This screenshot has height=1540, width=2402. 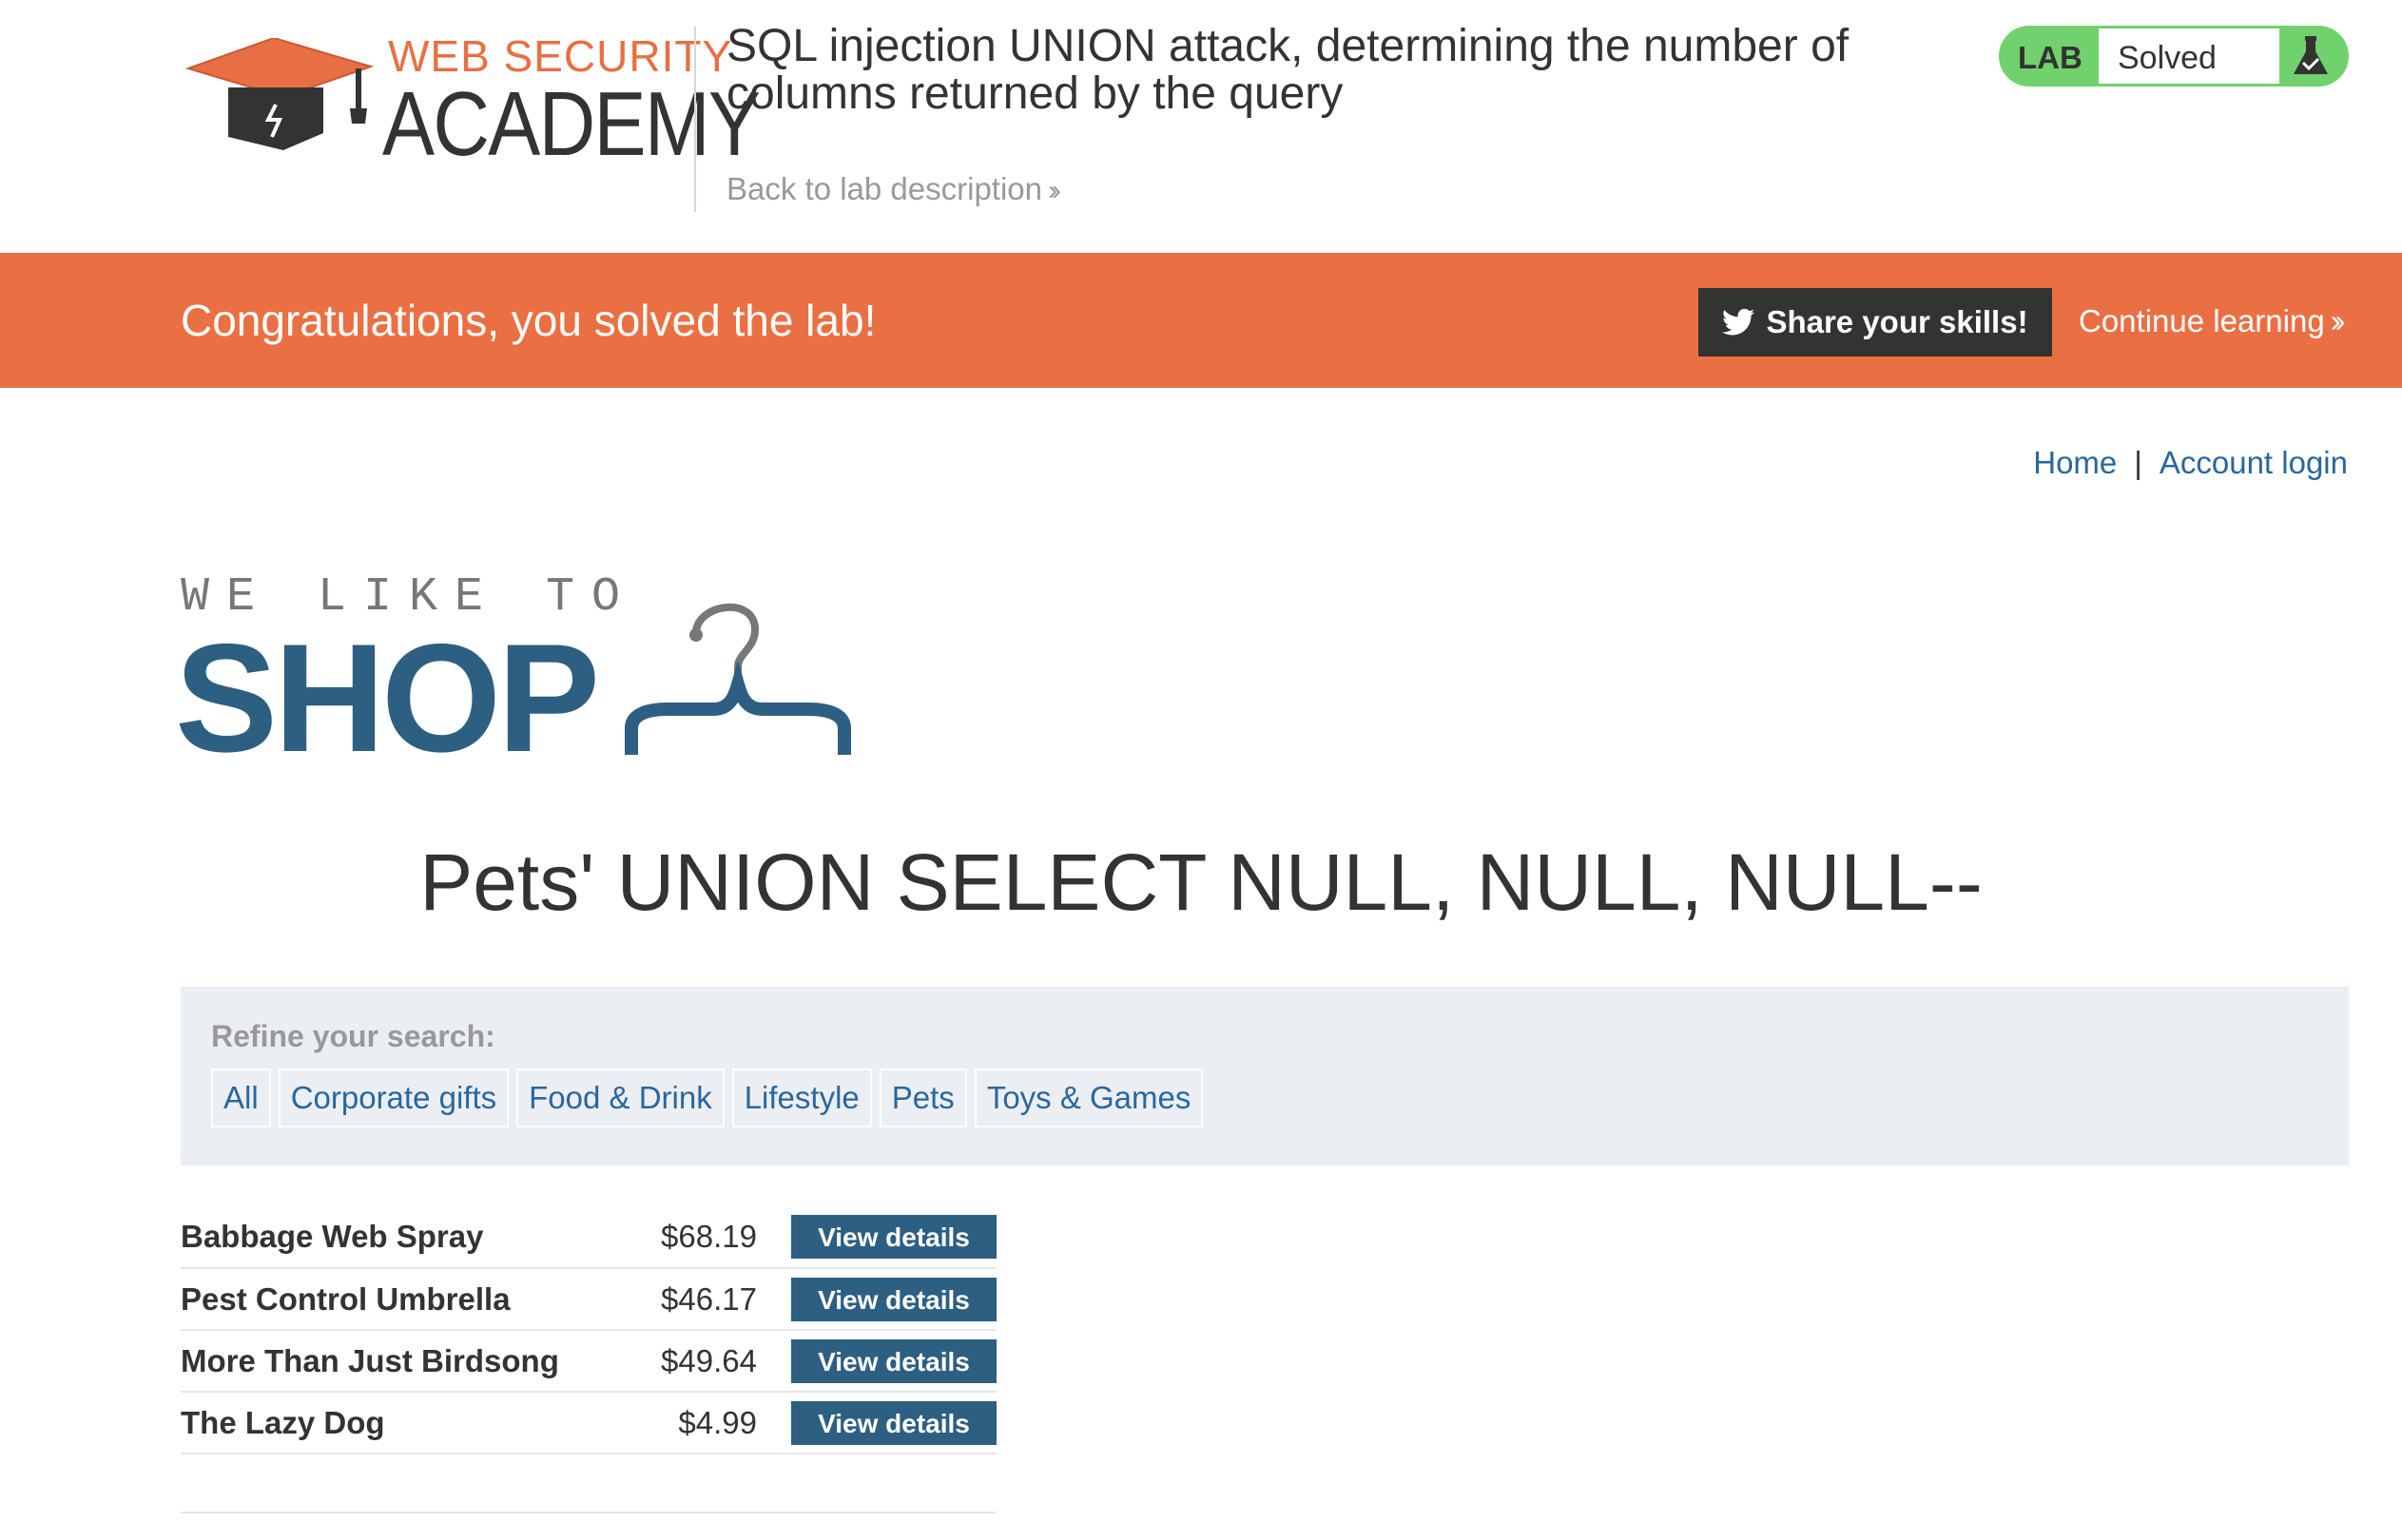 What do you see at coordinates (589, 1423) in the screenshot?
I see `table-row: The Lazy Dog $4.99 View details` at bounding box center [589, 1423].